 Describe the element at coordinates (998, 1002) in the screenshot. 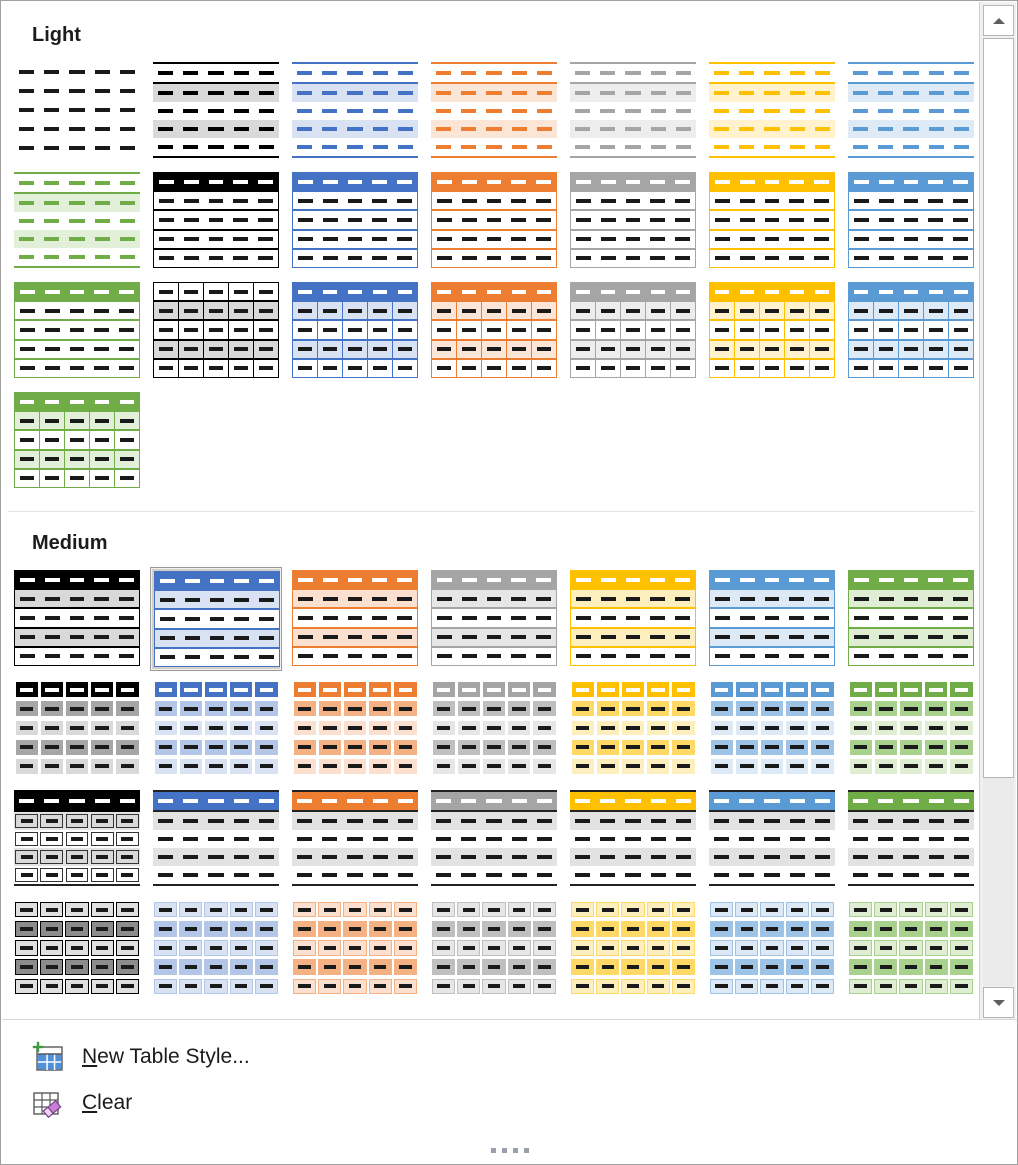

I see `scroll-down-arrow-icon` at that location.